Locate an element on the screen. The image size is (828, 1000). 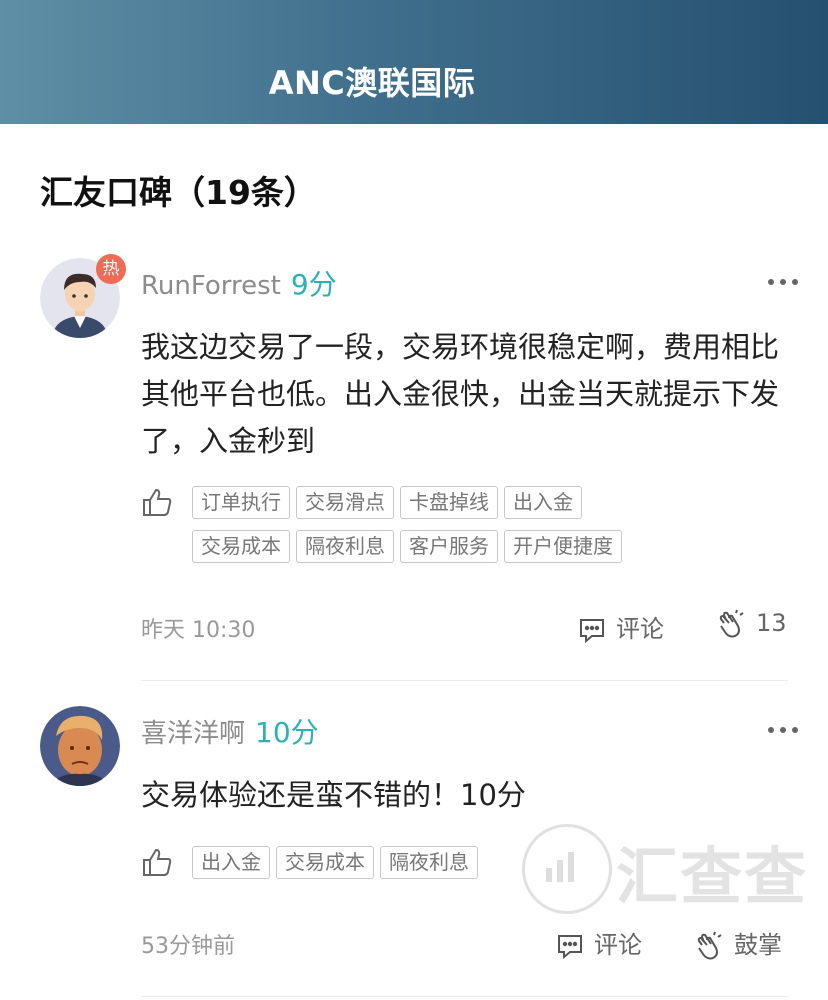
page-title: ANC澳联国际 is located at coordinates (372, 83).